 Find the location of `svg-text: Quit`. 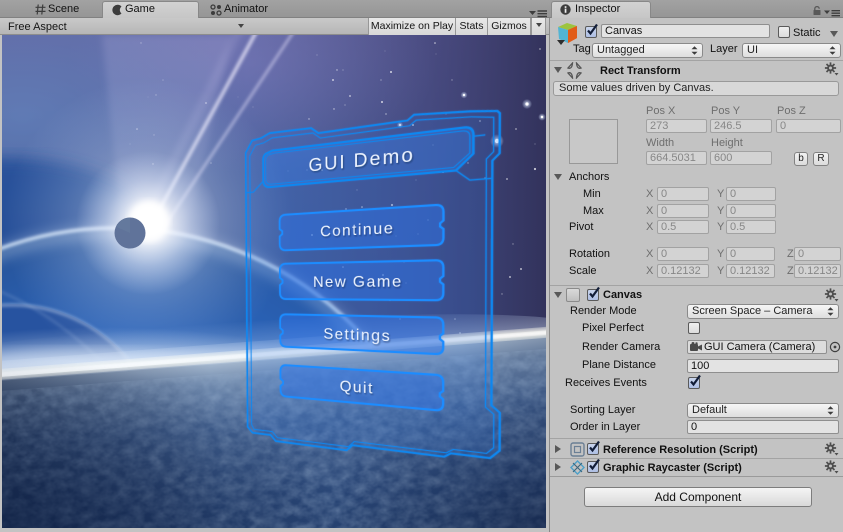

svg-text: Quit is located at coordinates (357, 386).